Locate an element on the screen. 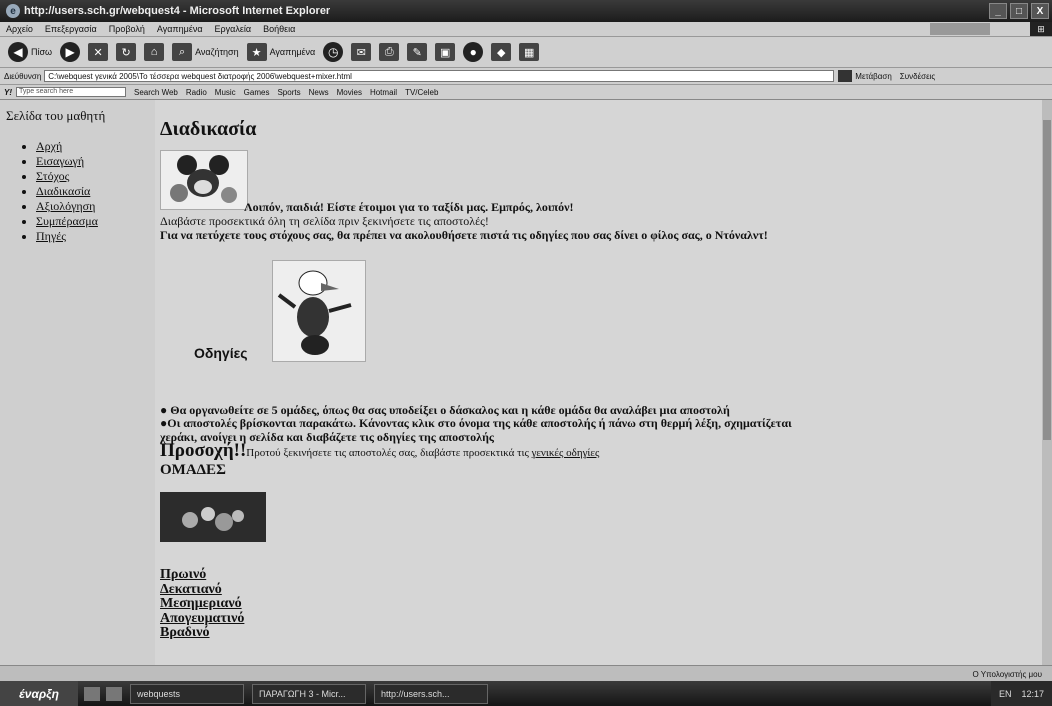  status-bar: Ο Υπολογιστής μου is located at coordinates (526, 673).